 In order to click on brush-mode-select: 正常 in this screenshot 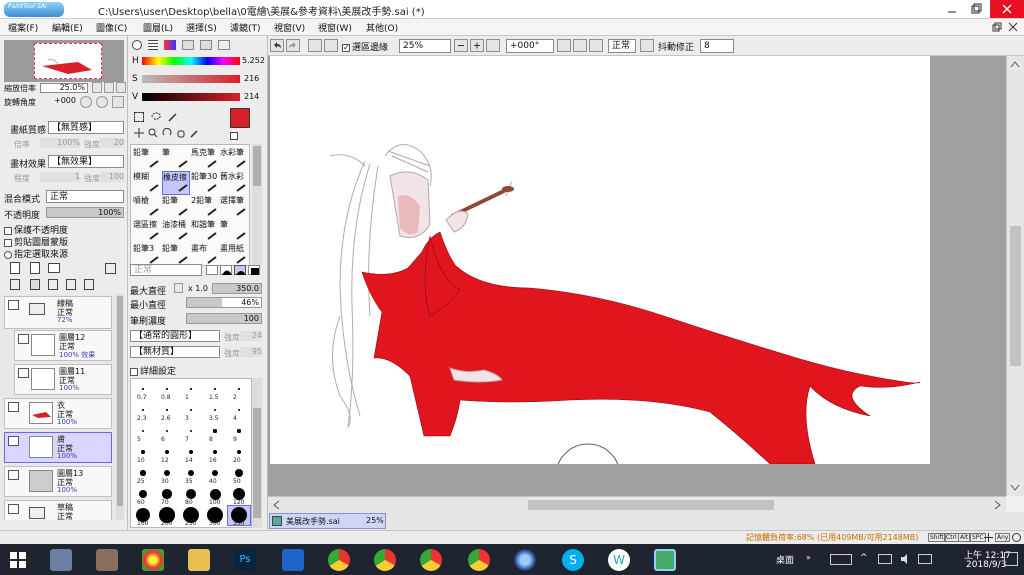, I will do `click(166, 270)`.